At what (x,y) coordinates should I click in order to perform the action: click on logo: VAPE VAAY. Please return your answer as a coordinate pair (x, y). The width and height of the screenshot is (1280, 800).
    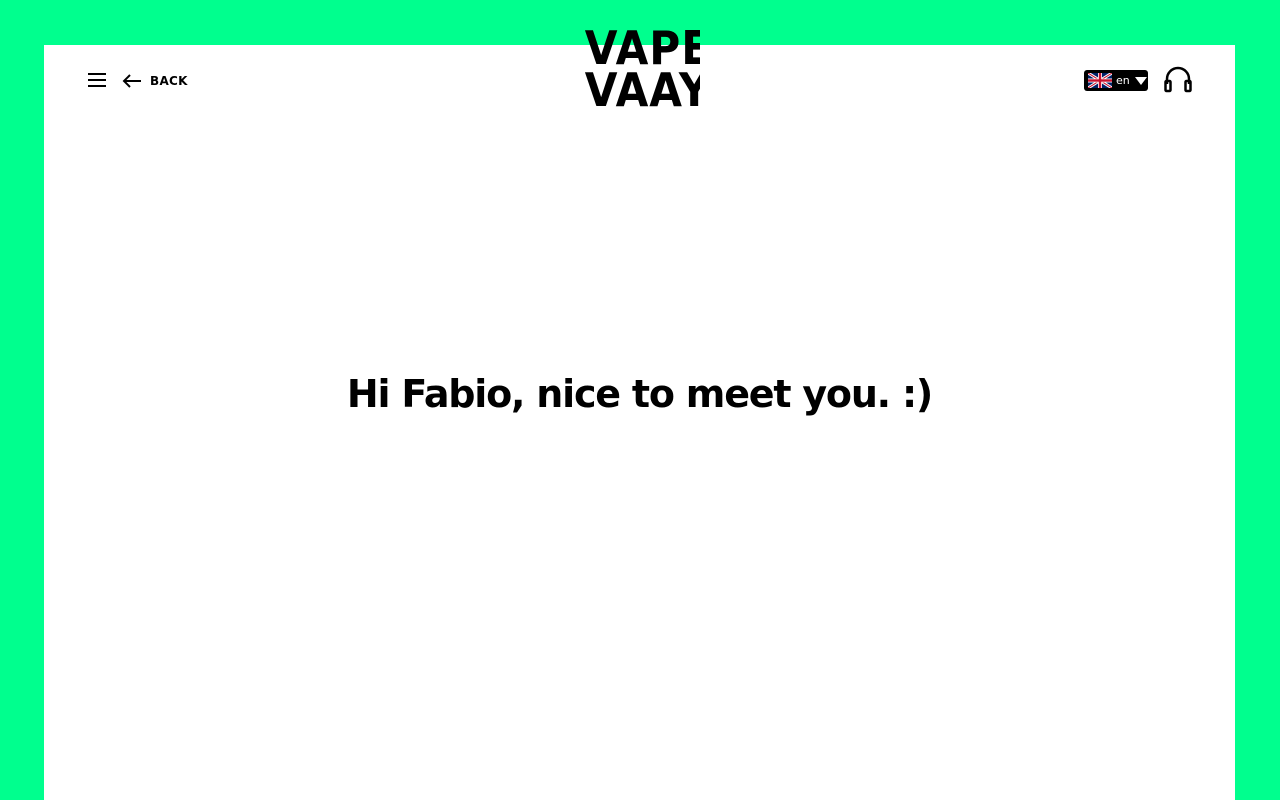
    Looking at the image, I should click on (640, 69).